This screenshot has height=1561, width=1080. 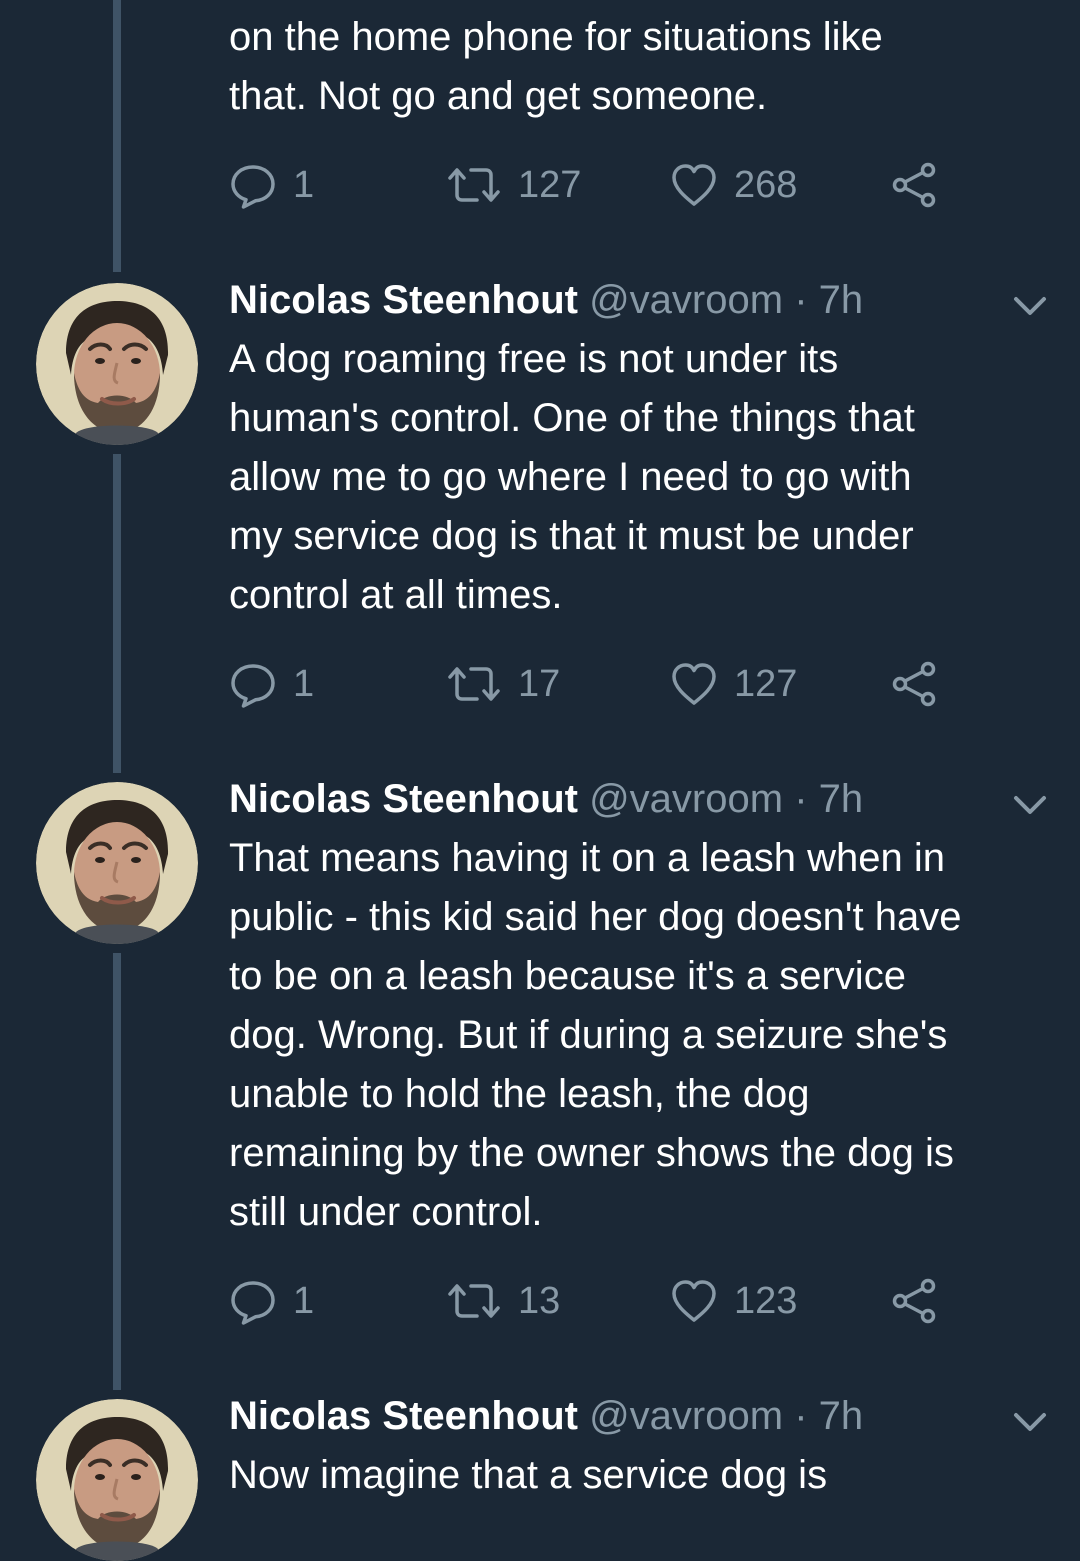 What do you see at coordinates (503, 1301) in the screenshot?
I see `retweet-button: 13` at bounding box center [503, 1301].